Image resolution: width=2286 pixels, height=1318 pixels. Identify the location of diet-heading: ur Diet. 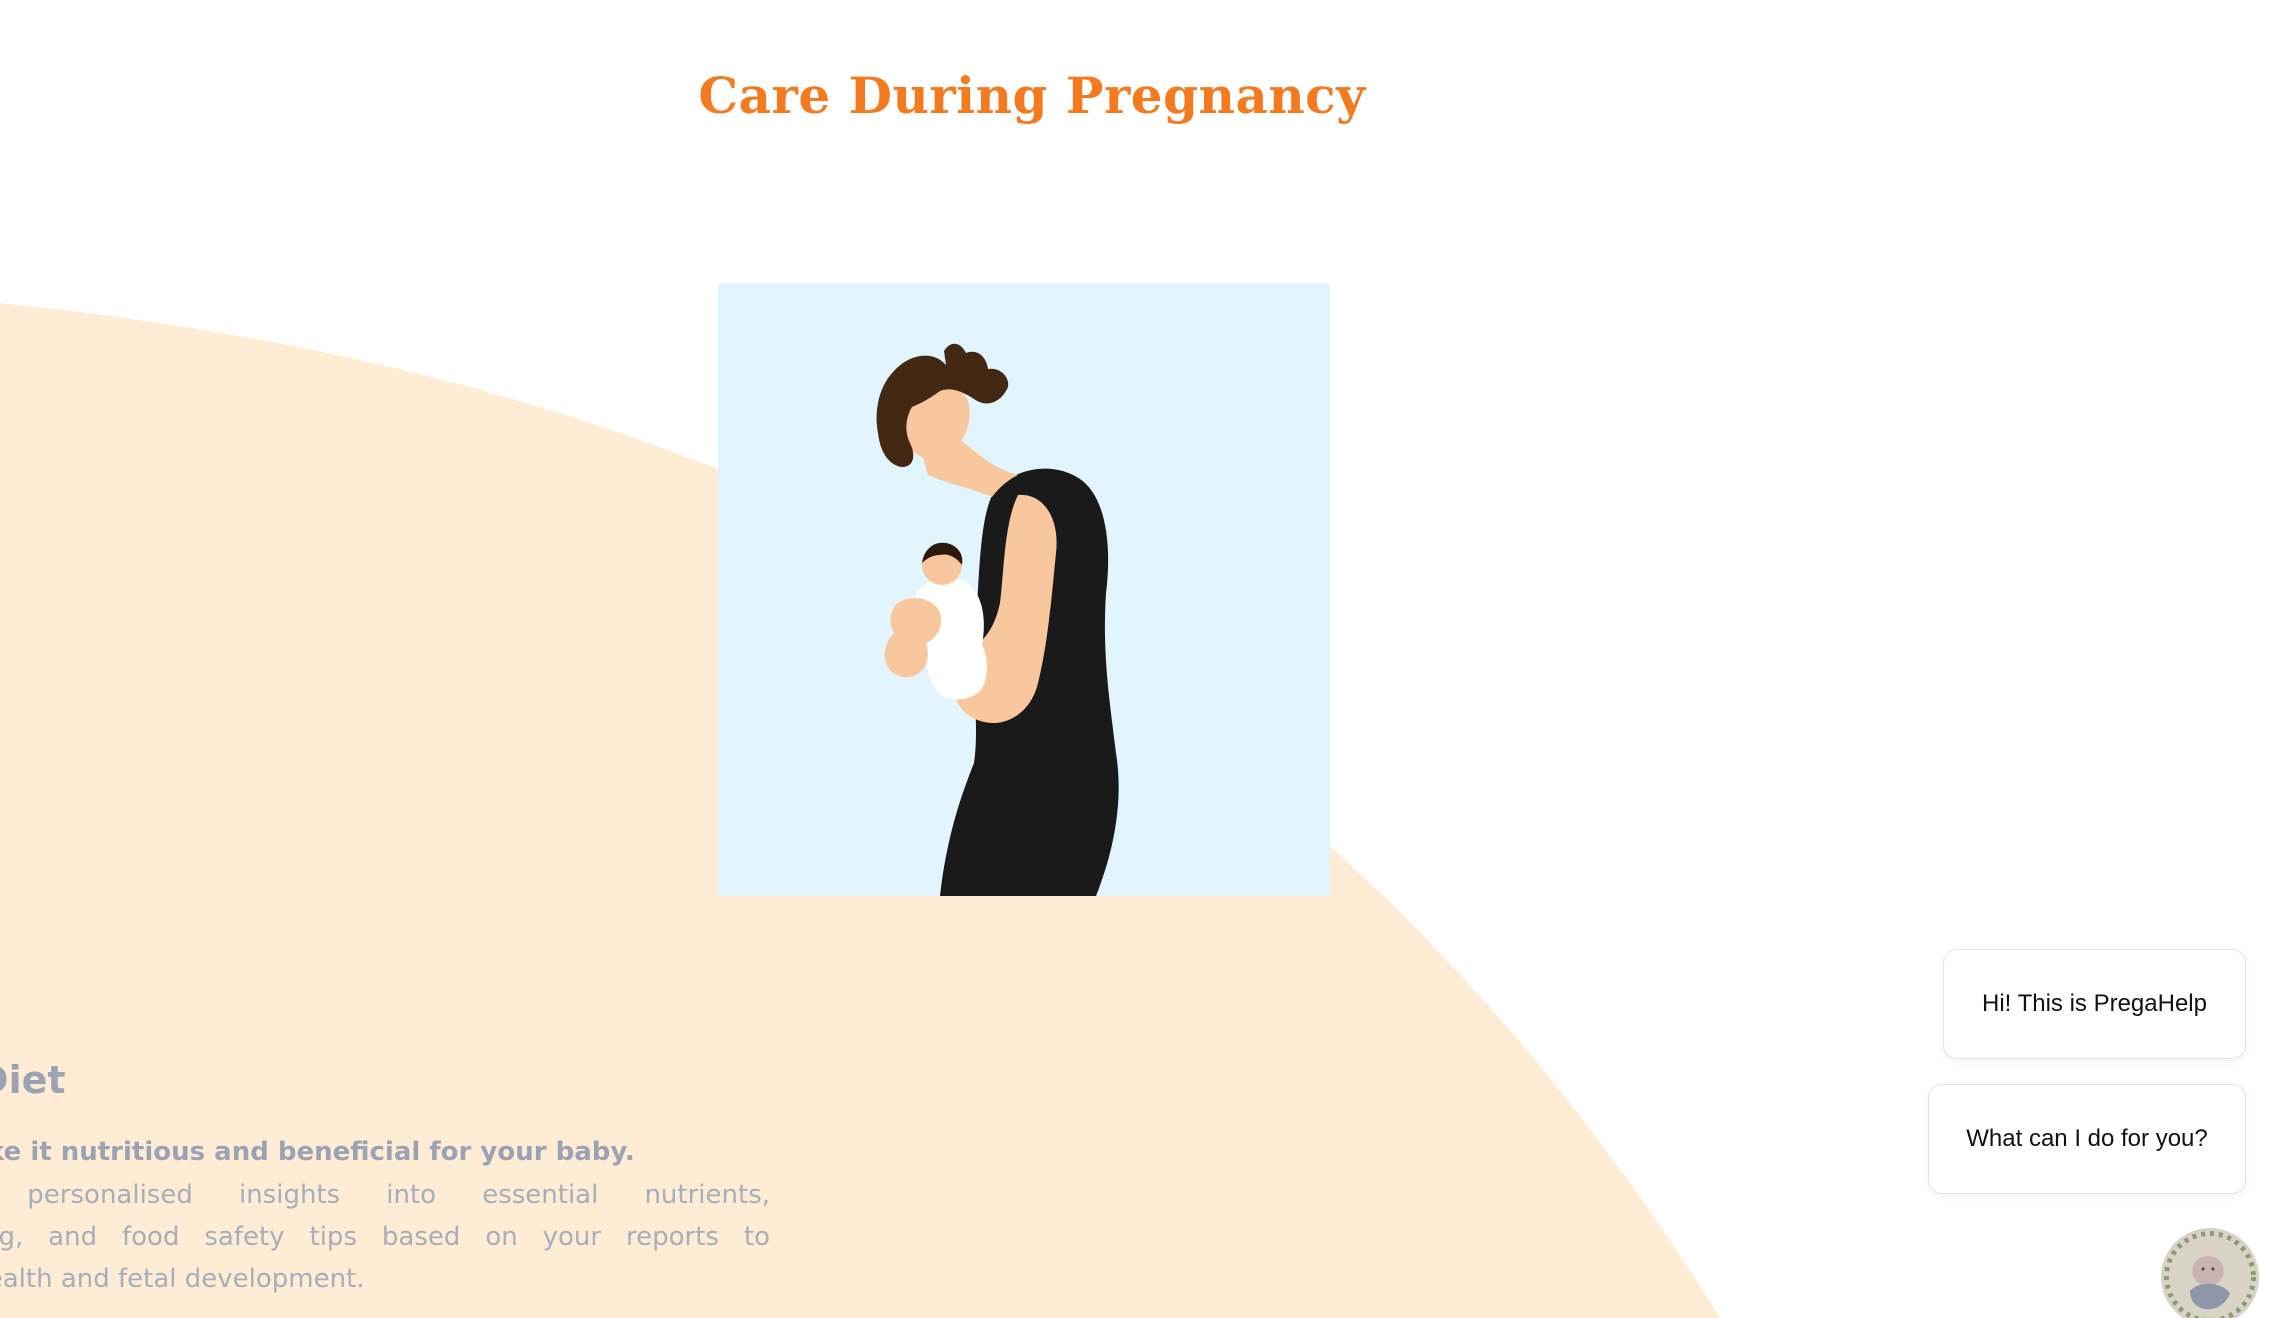
(33, 1080).